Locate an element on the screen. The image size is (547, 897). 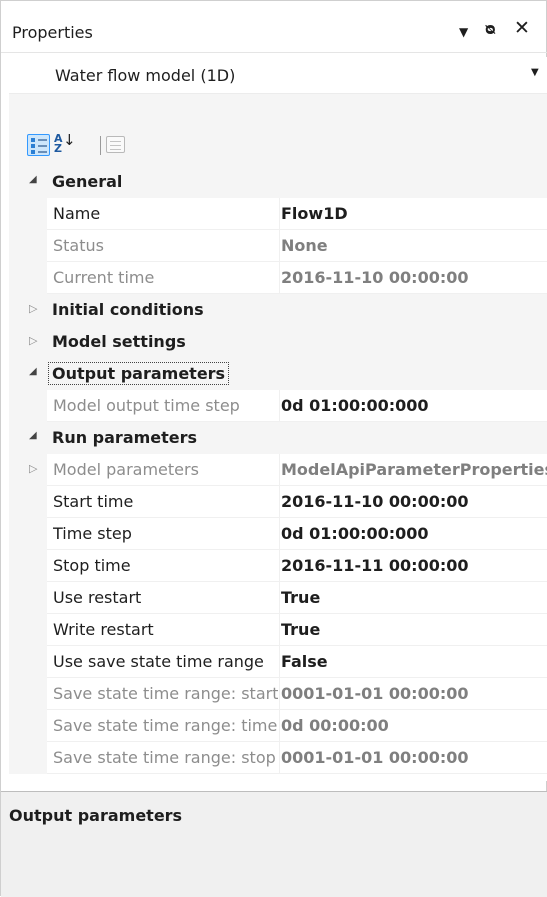
object-selector-dropdown: Water flow model (1D) ▼ is located at coordinates (278, 75).